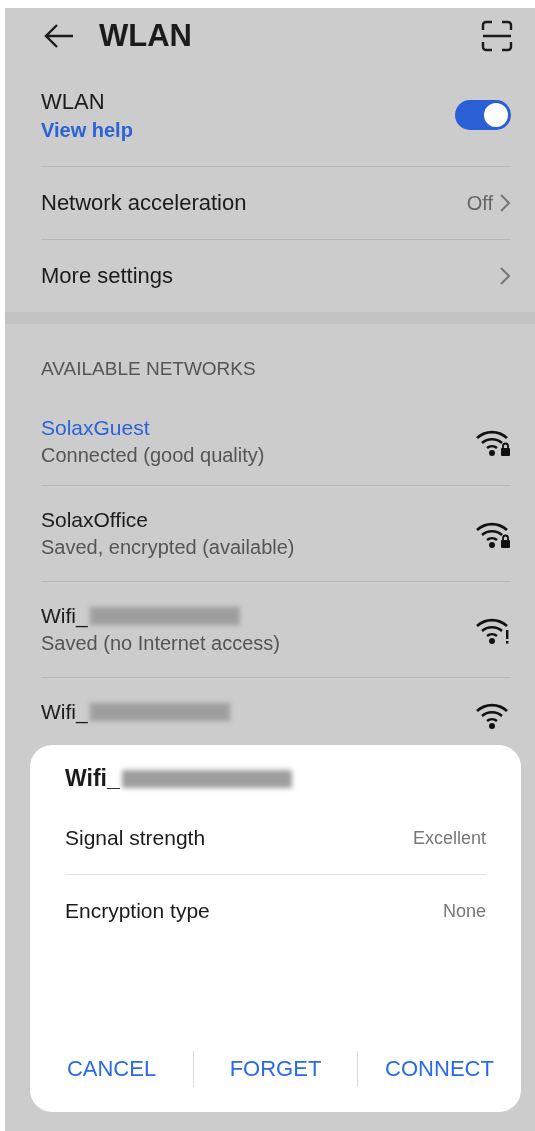  Describe the element at coordinates (497, 36) in the screenshot. I see `scan-button` at that location.